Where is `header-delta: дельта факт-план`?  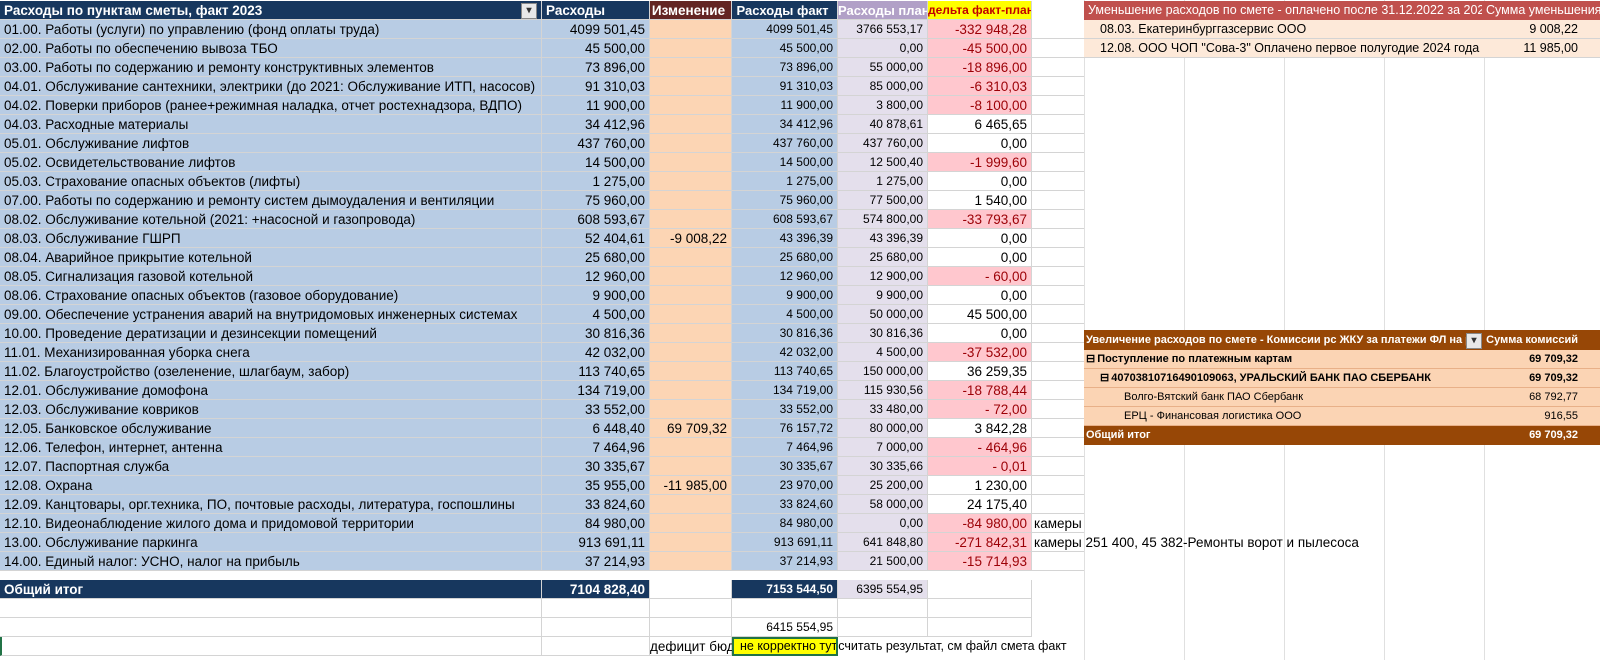
header-delta: дельта факт-план is located at coordinates (980, 10).